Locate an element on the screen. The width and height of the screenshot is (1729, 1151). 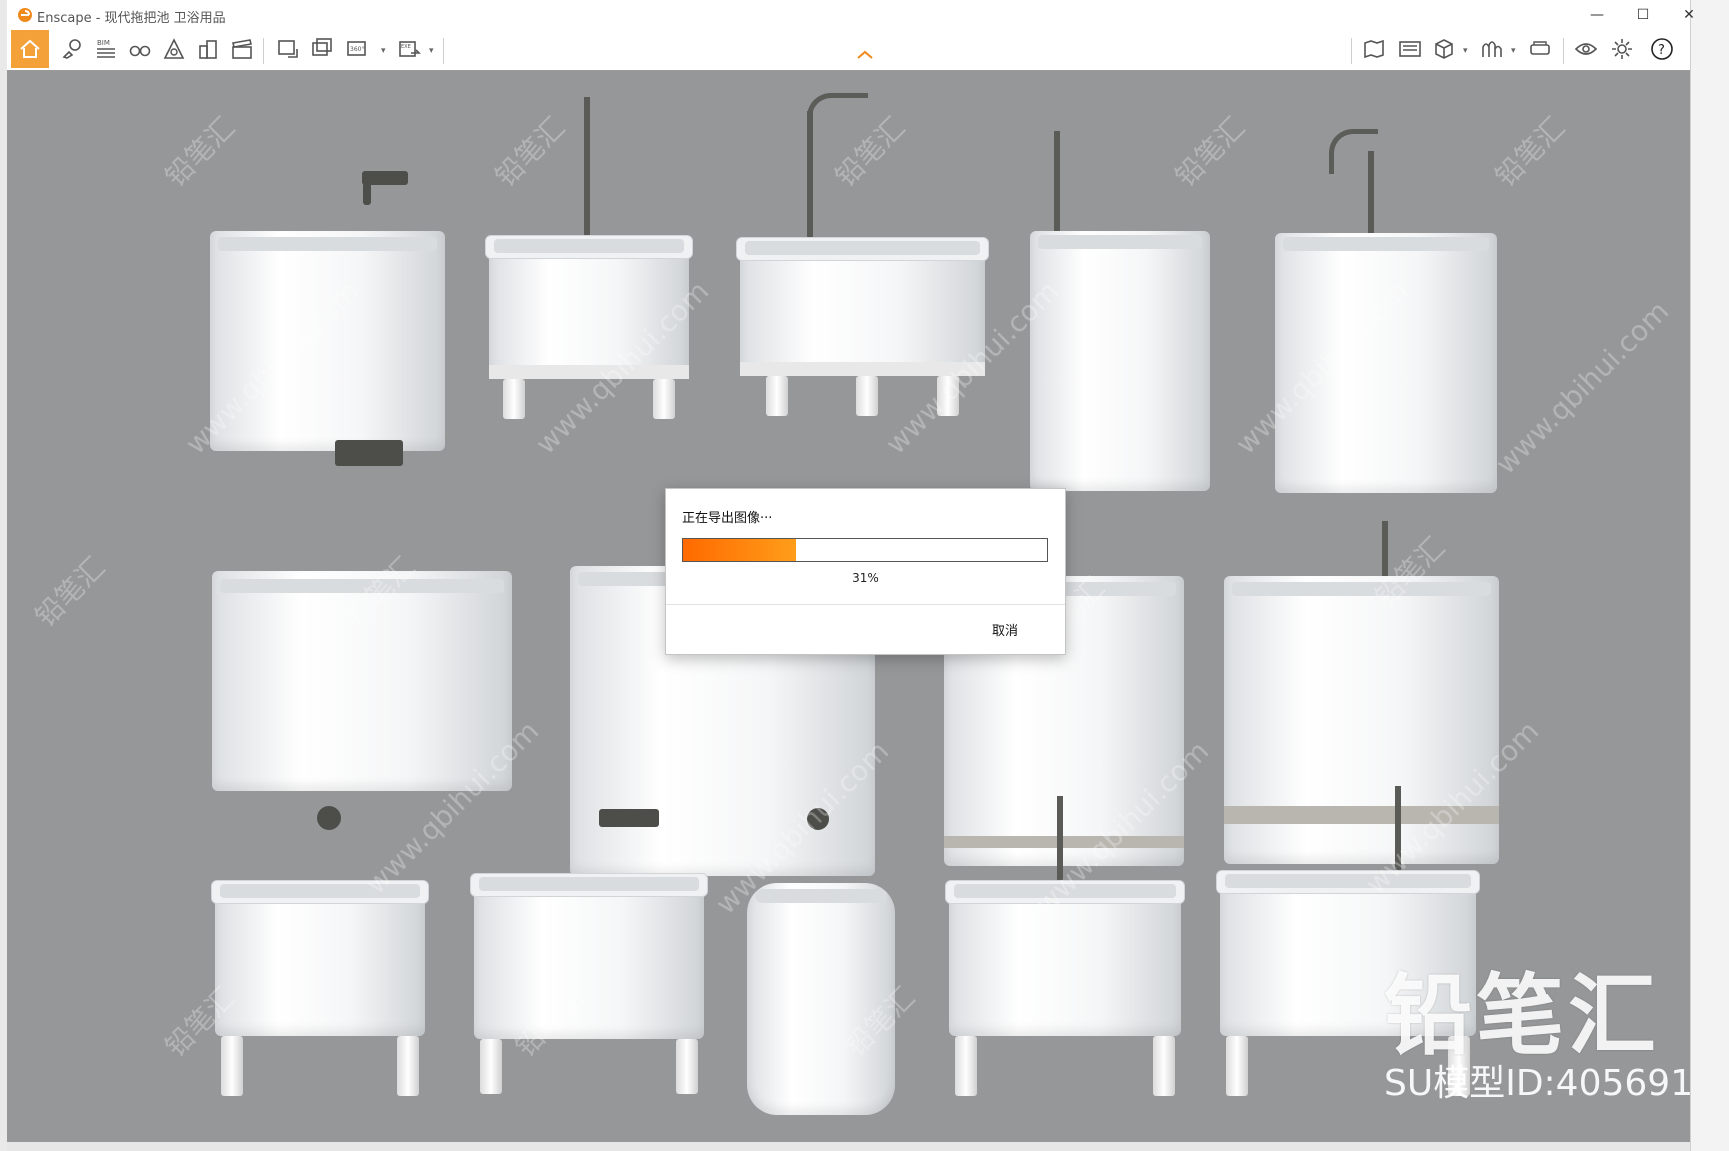
asset-cube-icon is located at coordinates (1444, 49).